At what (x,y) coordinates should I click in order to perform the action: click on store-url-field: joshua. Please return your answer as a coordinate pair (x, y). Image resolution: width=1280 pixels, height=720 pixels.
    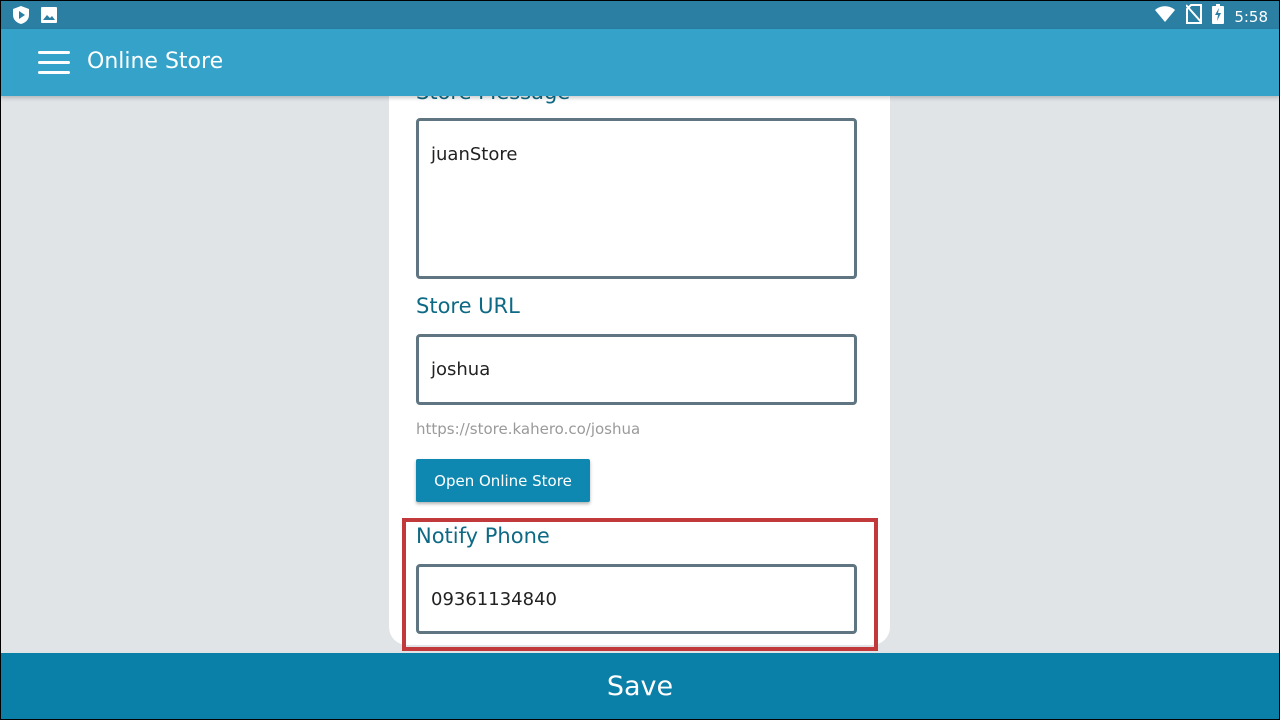
    Looking at the image, I should click on (636, 369).